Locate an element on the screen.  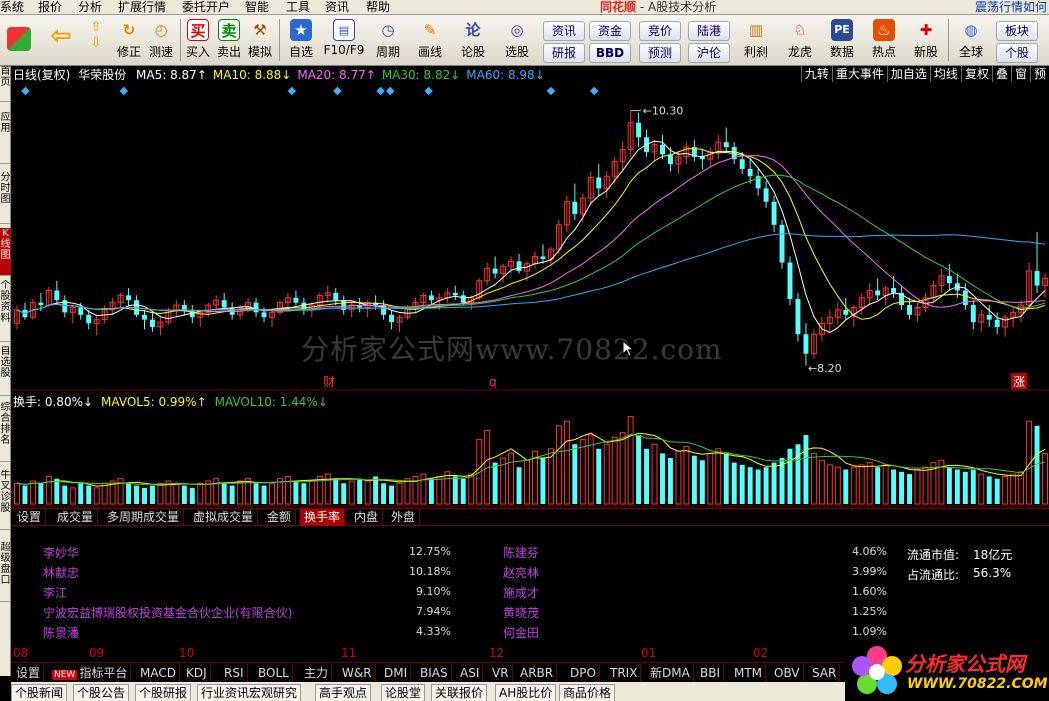
tab-amount: 金额 is located at coordinates (280, 517).